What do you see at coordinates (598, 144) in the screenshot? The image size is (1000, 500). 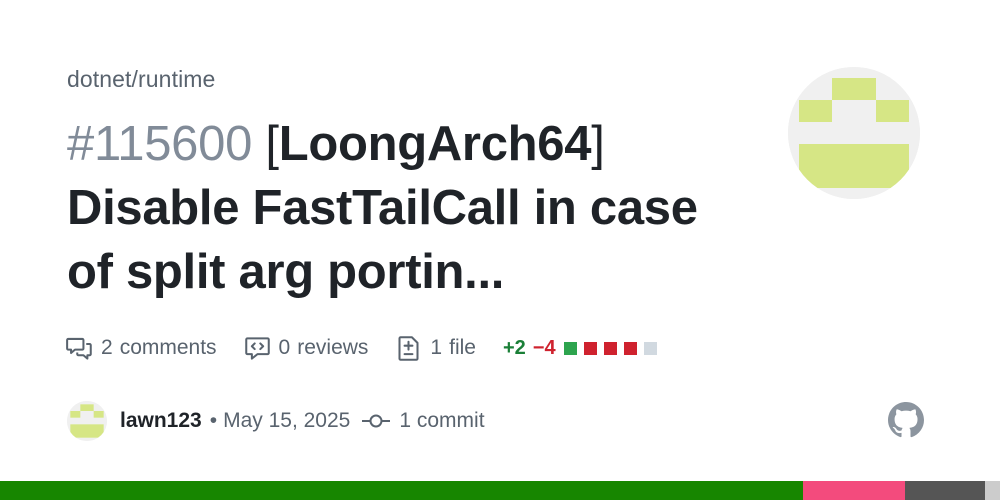 I see `bracket-close: ]` at bounding box center [598, 144].